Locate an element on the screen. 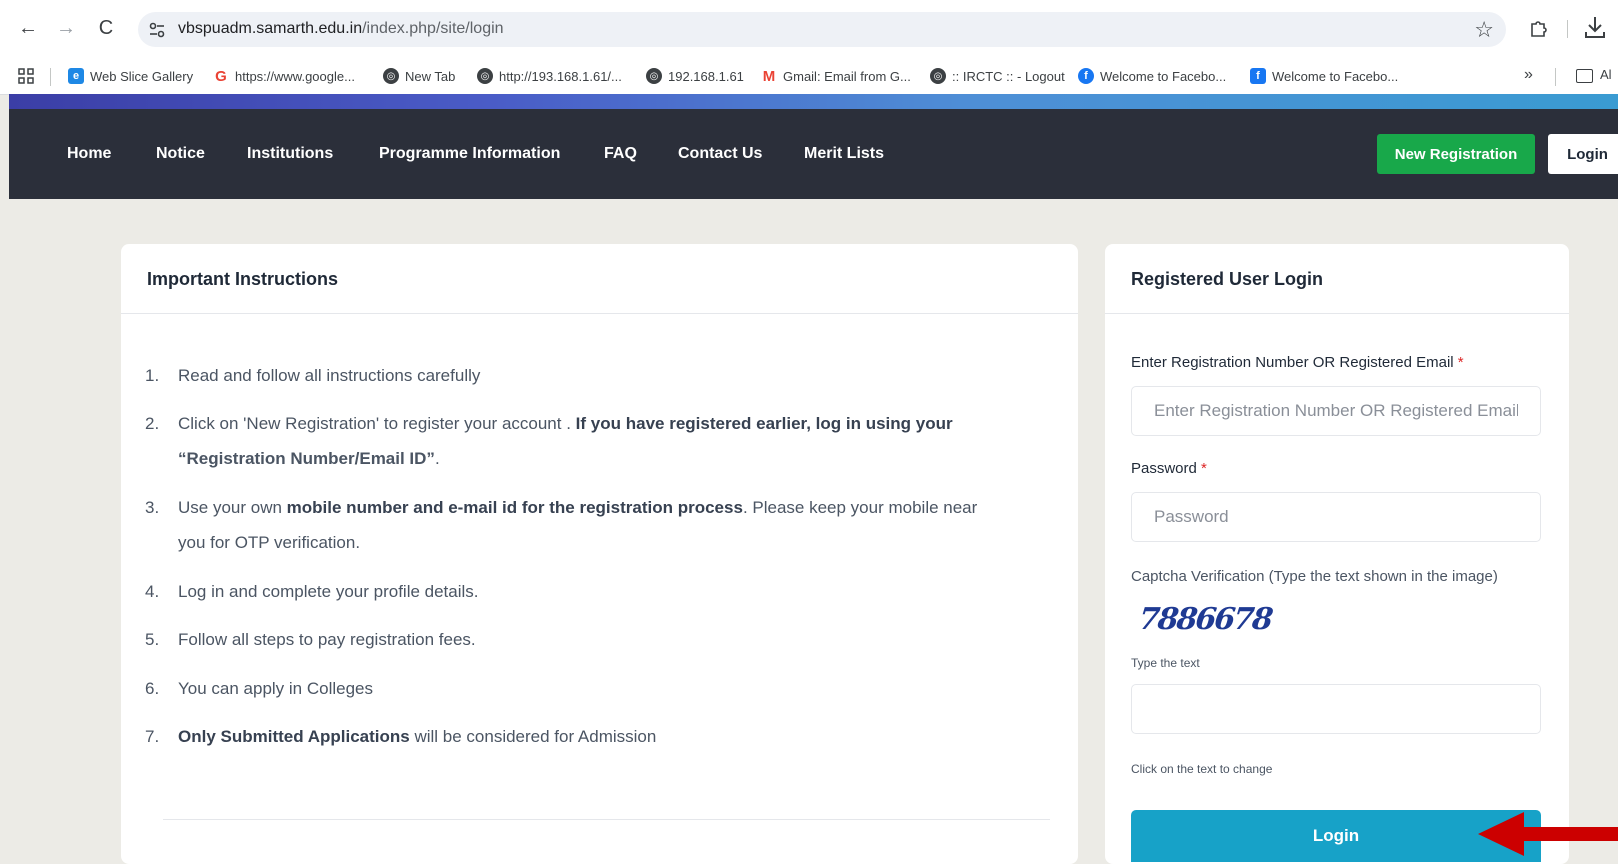 Image resolution: width=1618 pixels, height=864 pixels. instruction-text: Use your own is located at coordinates (232, 507).